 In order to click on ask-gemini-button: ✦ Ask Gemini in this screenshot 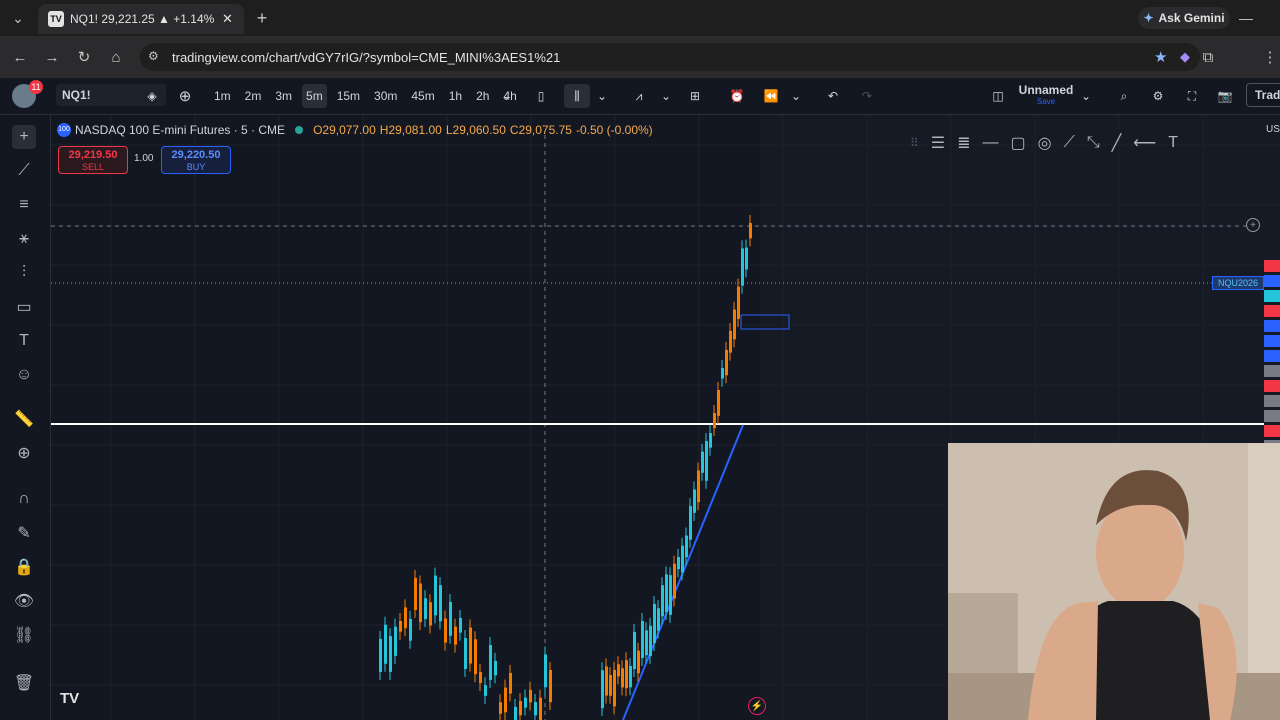, I will do `click(1184, 18)`.